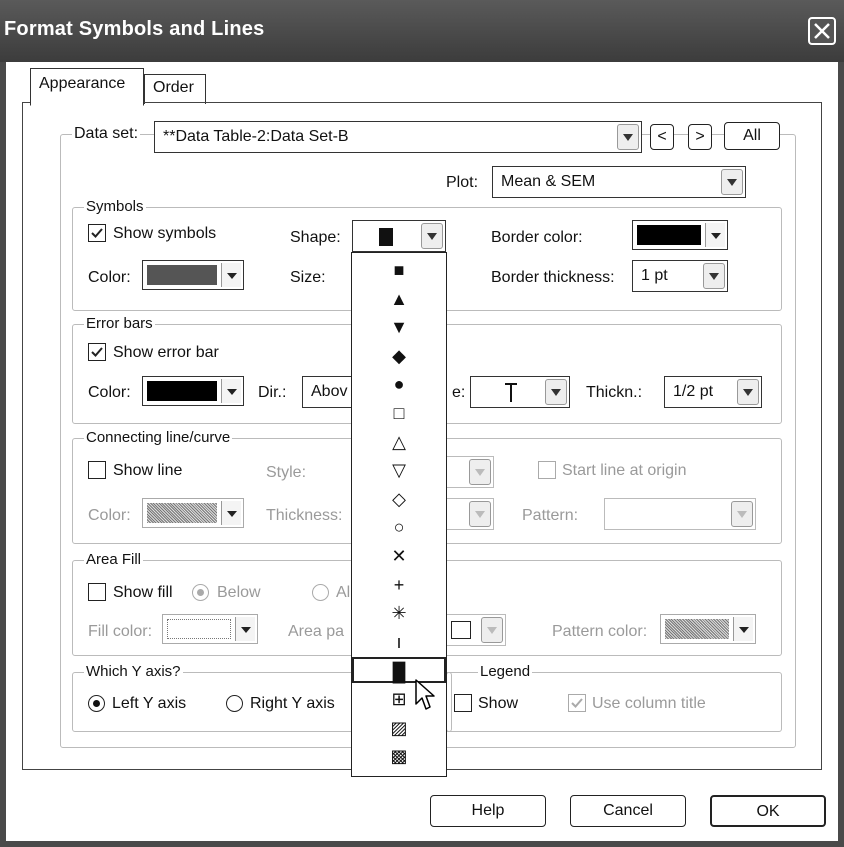 The width and height of the screenshot is (844, 847). I want to click on border-thickness-value: 1 pt, so click(654, 275).